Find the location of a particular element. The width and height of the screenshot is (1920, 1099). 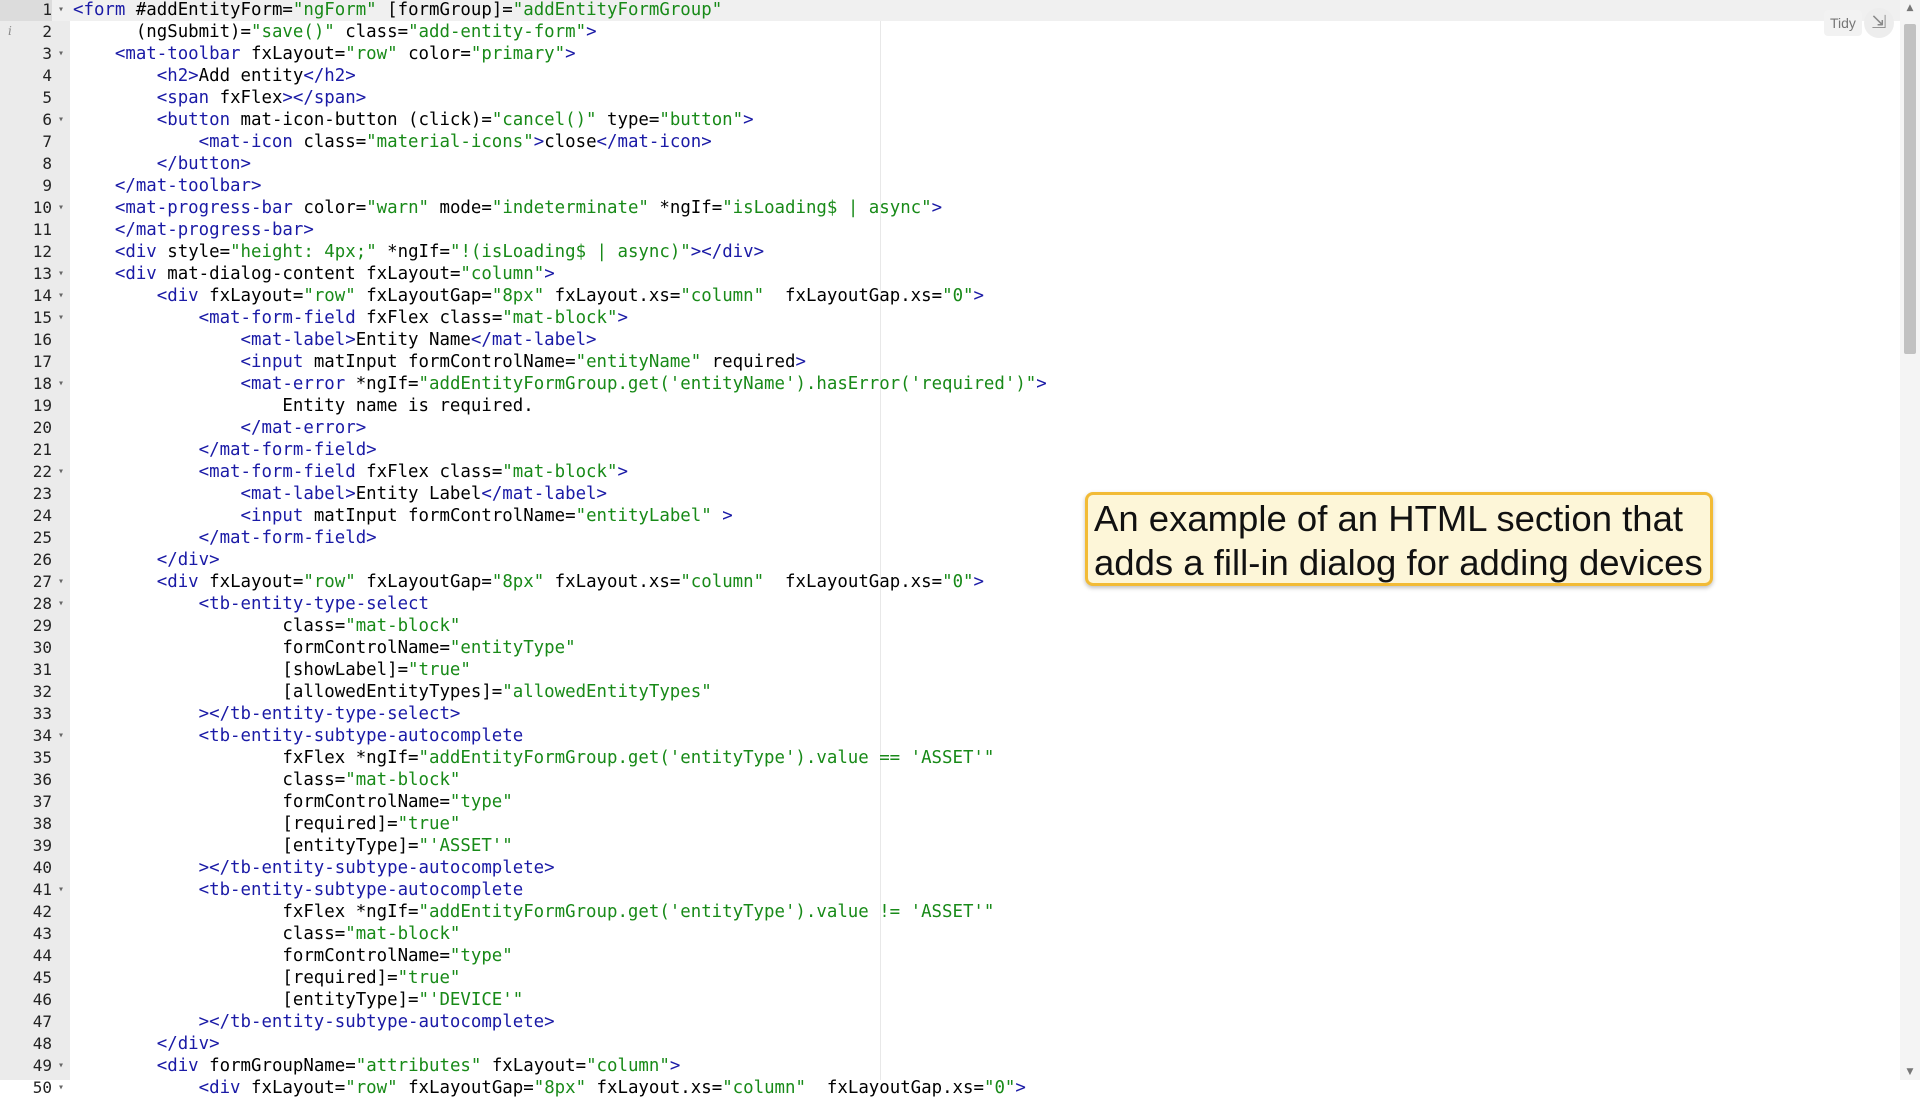

code-line: 45 [required]="true" is located at coordinates (950, 978).